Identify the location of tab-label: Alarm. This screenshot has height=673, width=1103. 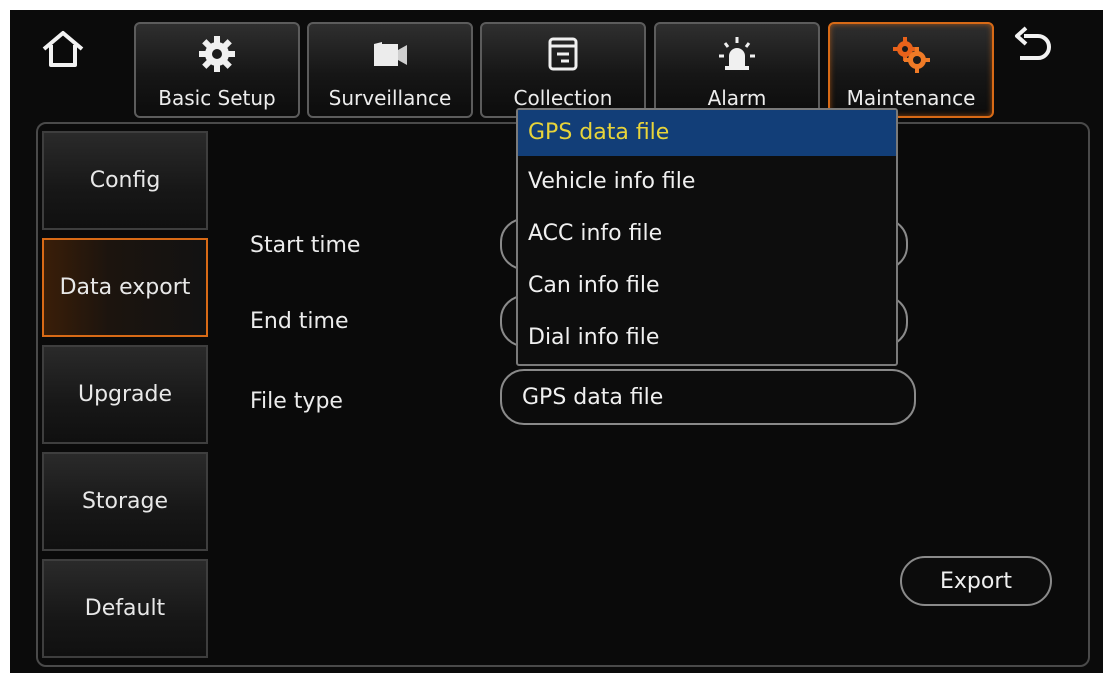
(737, 98).